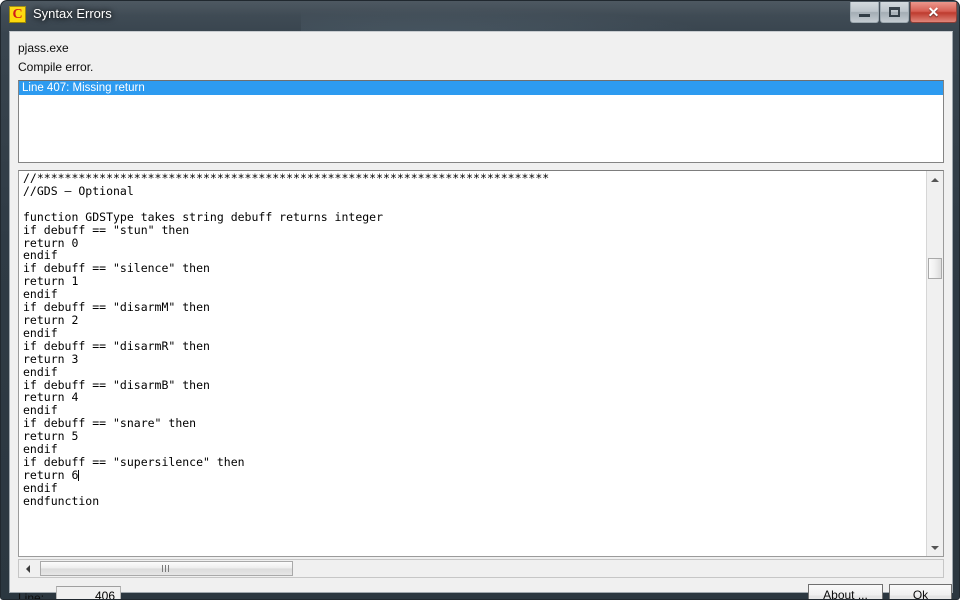 This screenshot has height=600, width=960. What do you see at coordinates (79, 475) in the screenshot?
I see `text-caret` at bounding box center [79, 475].